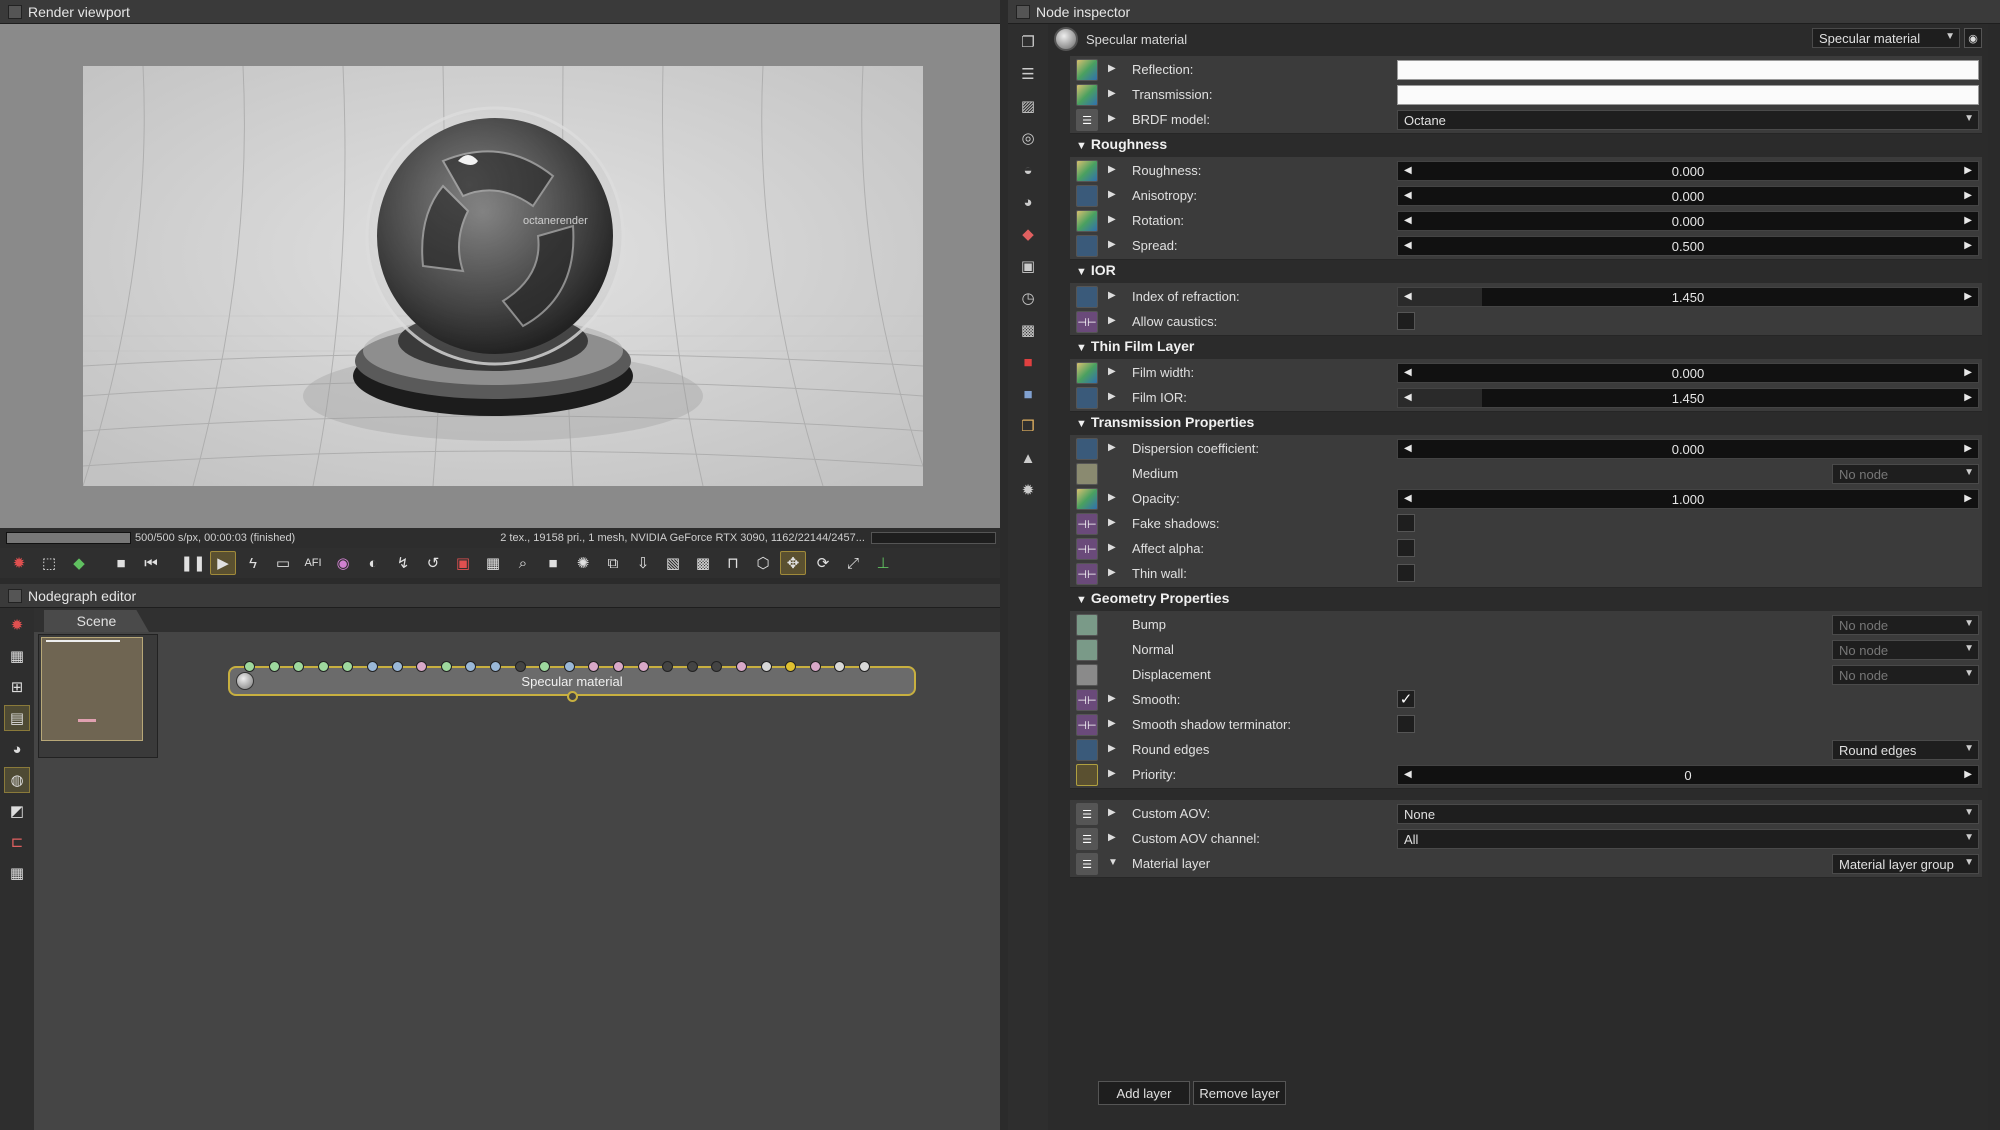 The image size is (2000, 1130). I want to click on value-slider: ◀ 1.450 ▶, so click(1688, 297).